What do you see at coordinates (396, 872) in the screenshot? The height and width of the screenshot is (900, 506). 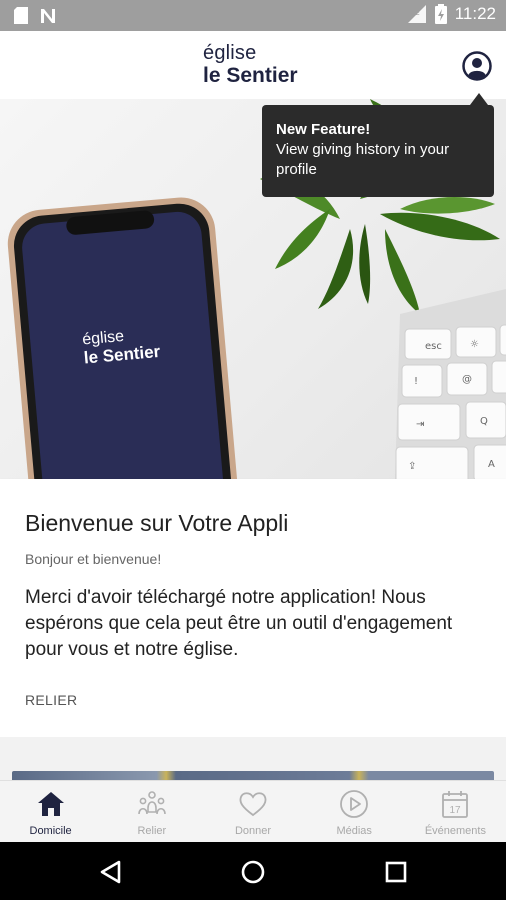 I see `recents-icon` at bounding box center [396, 872].